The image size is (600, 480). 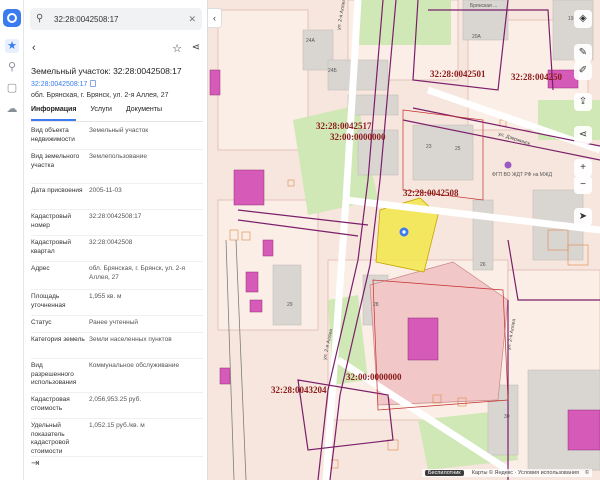 What do you see at coordinates (40, 18) in the screenshot?
I see `search-icon: ⚲` at bounding box center [40, 18].